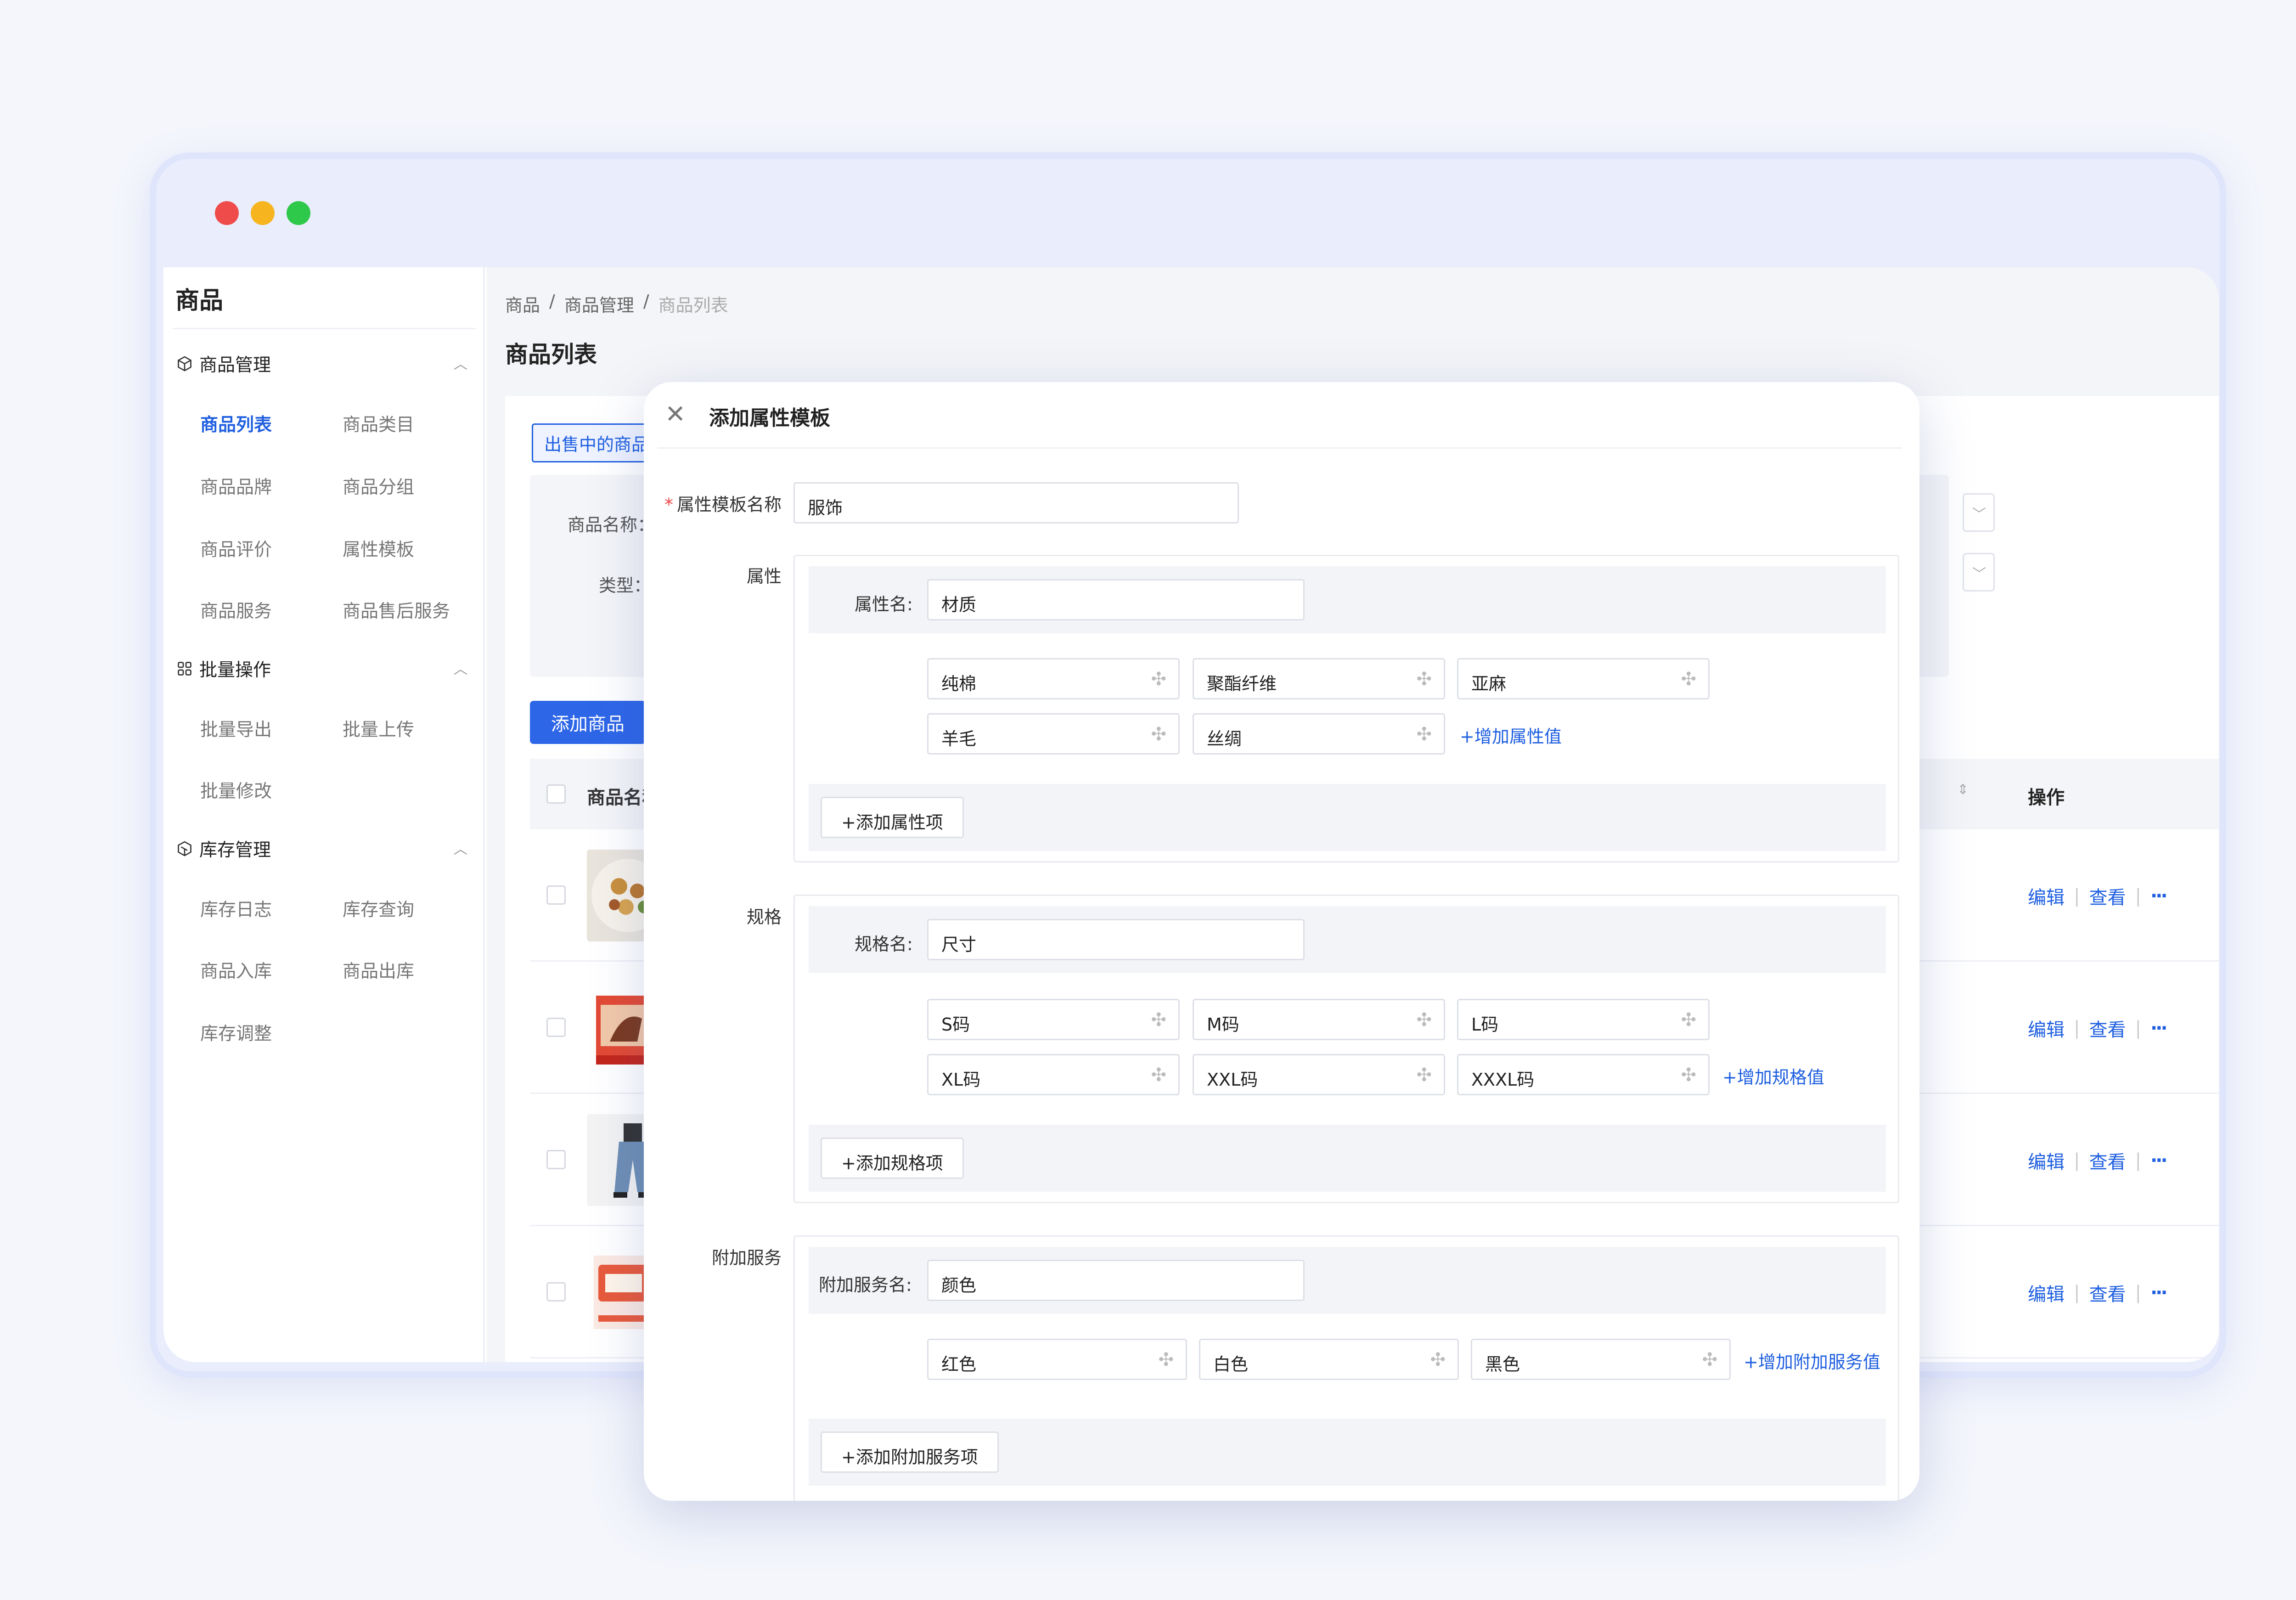 Image resolution: width=2296 pixels, height=1600 pixels. I want to click on select-all-checkbox, so click(556, 794).